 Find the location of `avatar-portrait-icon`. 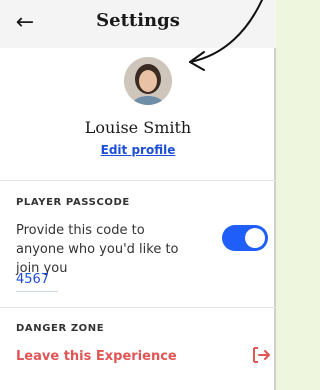

avatar-portrait-icon is located at coordinates (148, 81).